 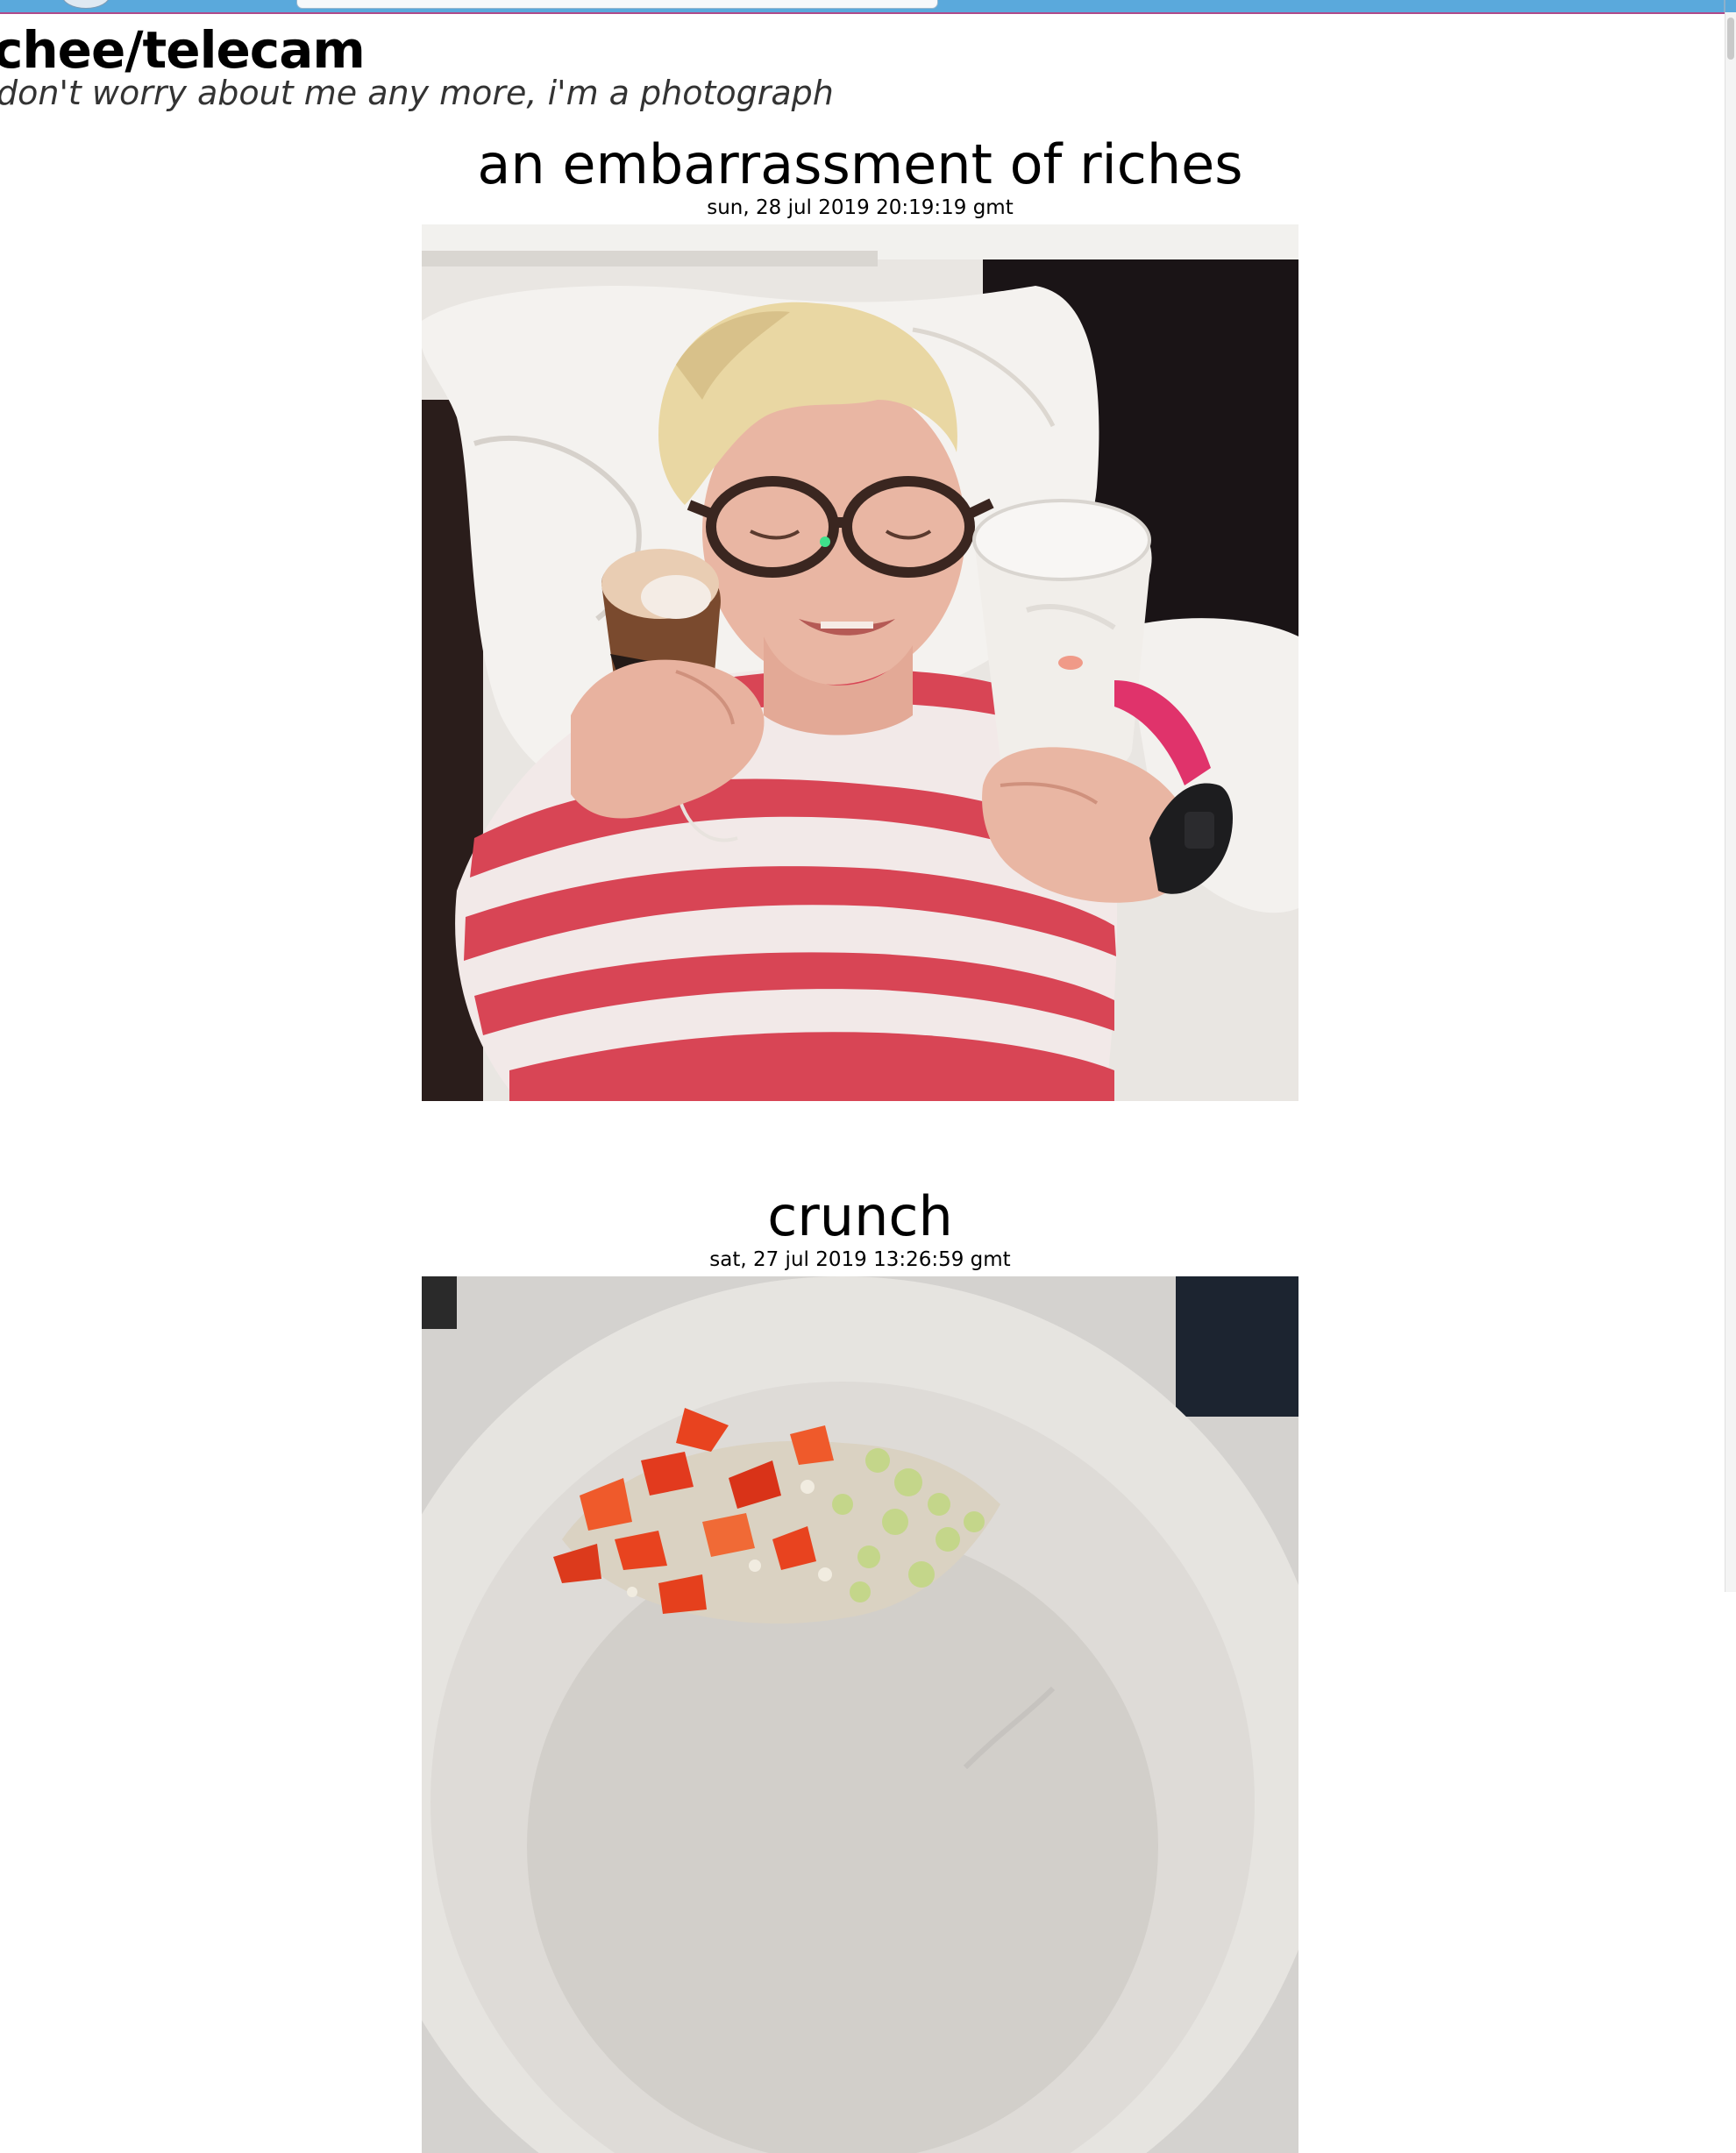 What do you see at coordinates (617, 5) in the screenshot?
I see `address-bar` at bounding box center [617, 5].